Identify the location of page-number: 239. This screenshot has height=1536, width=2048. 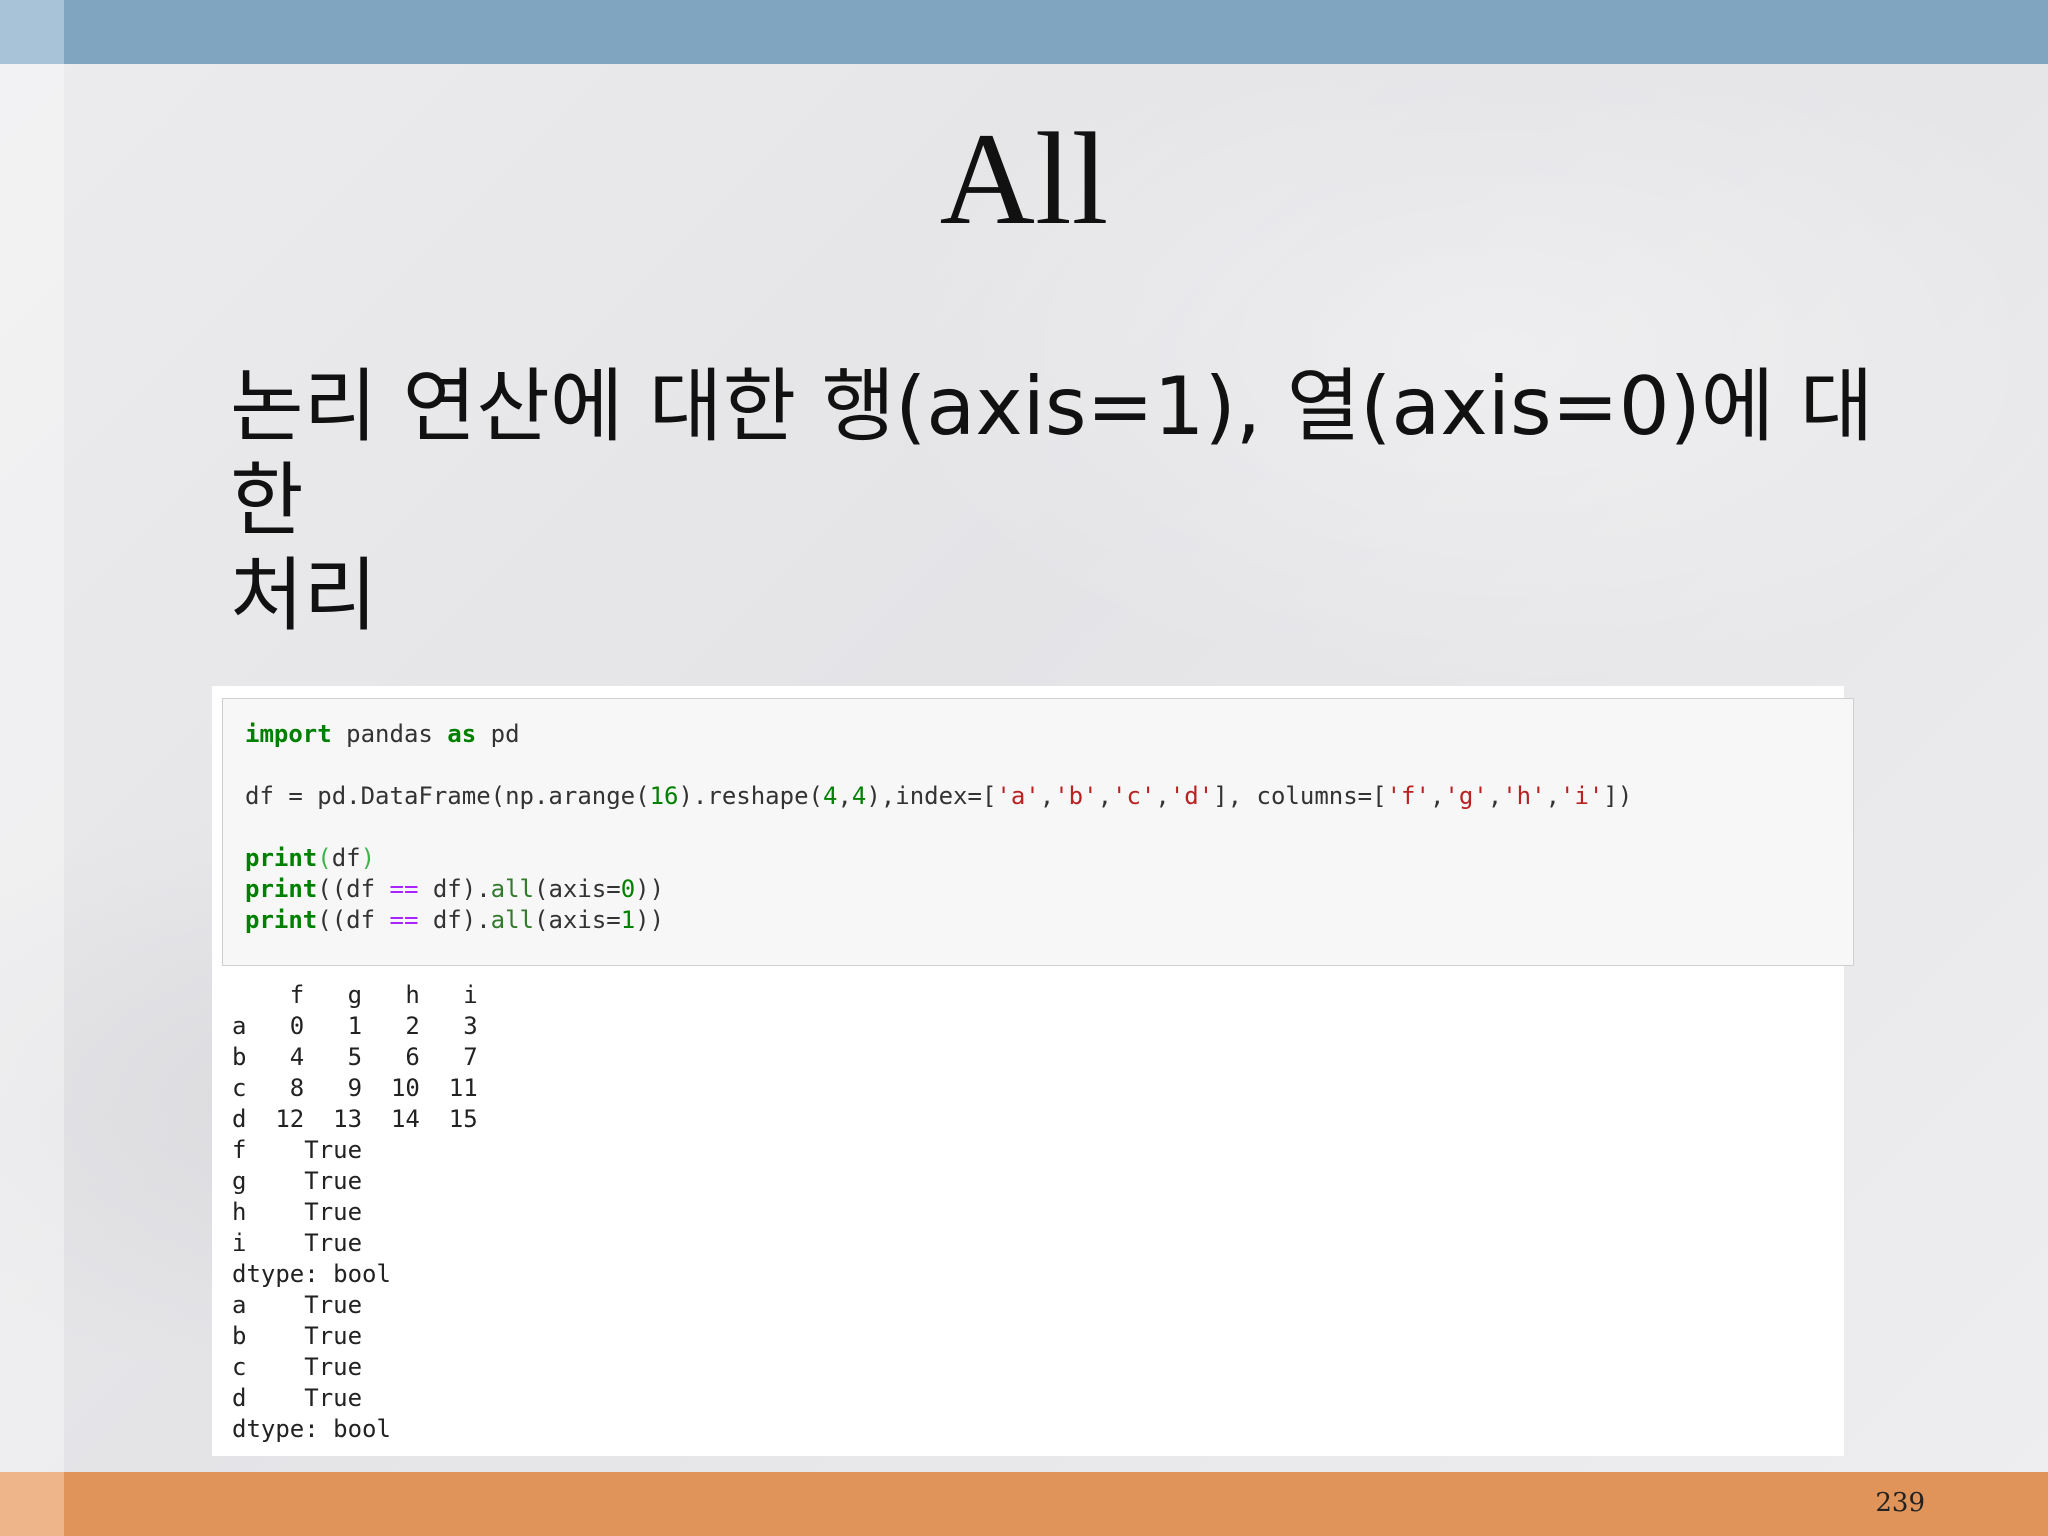
(1900, 1503).